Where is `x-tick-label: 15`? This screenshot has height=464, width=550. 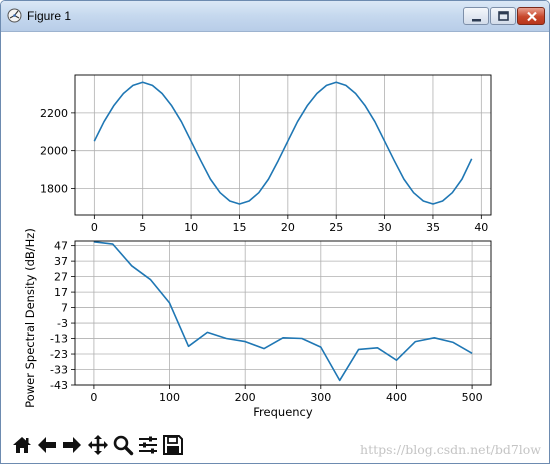 x-tick-label: 15 is located at coordinates (239, 227).